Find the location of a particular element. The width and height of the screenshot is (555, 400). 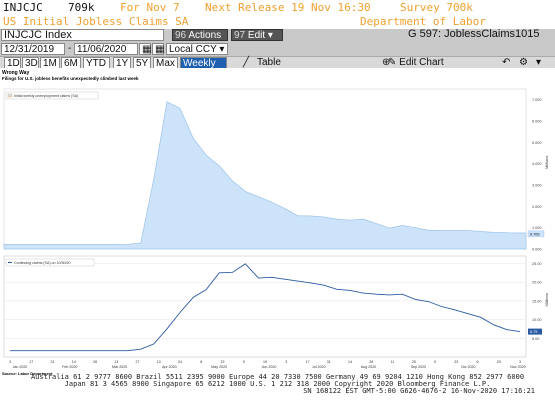

bottom-legend-label: Continuing claims (SA) on 10/30/20 is located at coordinates (42, 263).